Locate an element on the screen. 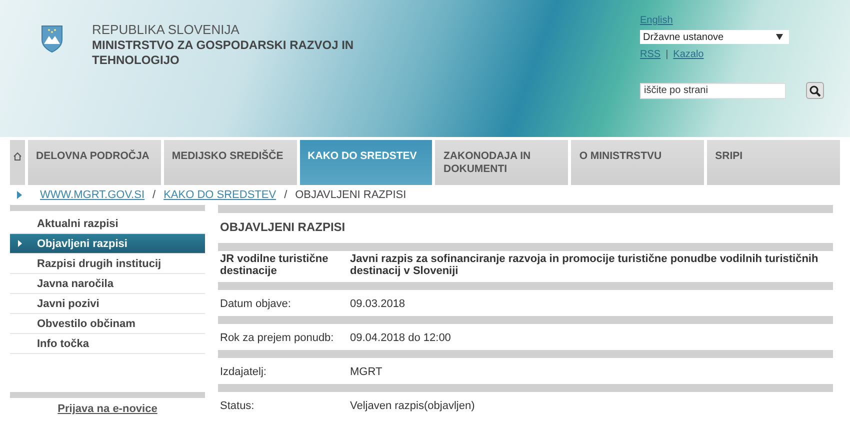 This screenshot has height=429, width=850. field-value: 09.03.2018 is located at coordinates (378, 304).